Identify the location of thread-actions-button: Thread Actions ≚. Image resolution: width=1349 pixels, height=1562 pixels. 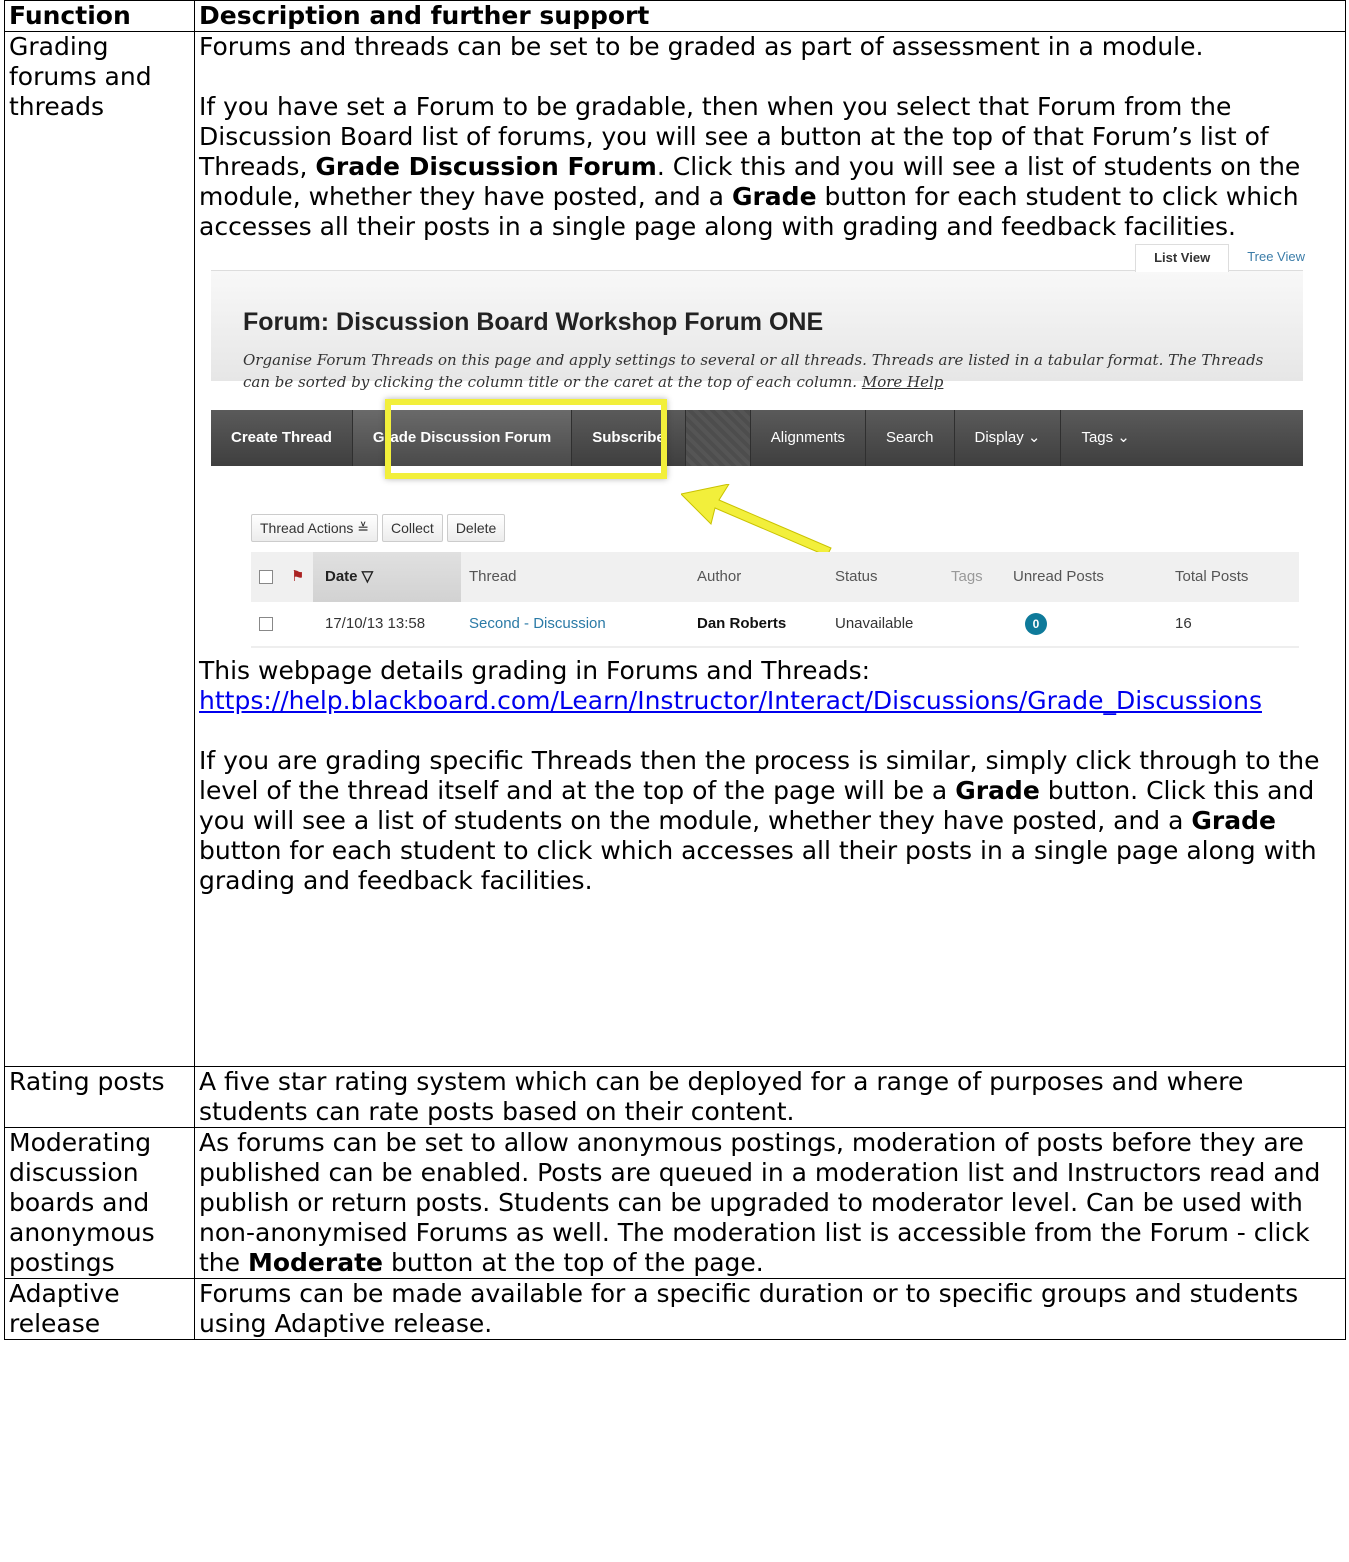
(315, 528).